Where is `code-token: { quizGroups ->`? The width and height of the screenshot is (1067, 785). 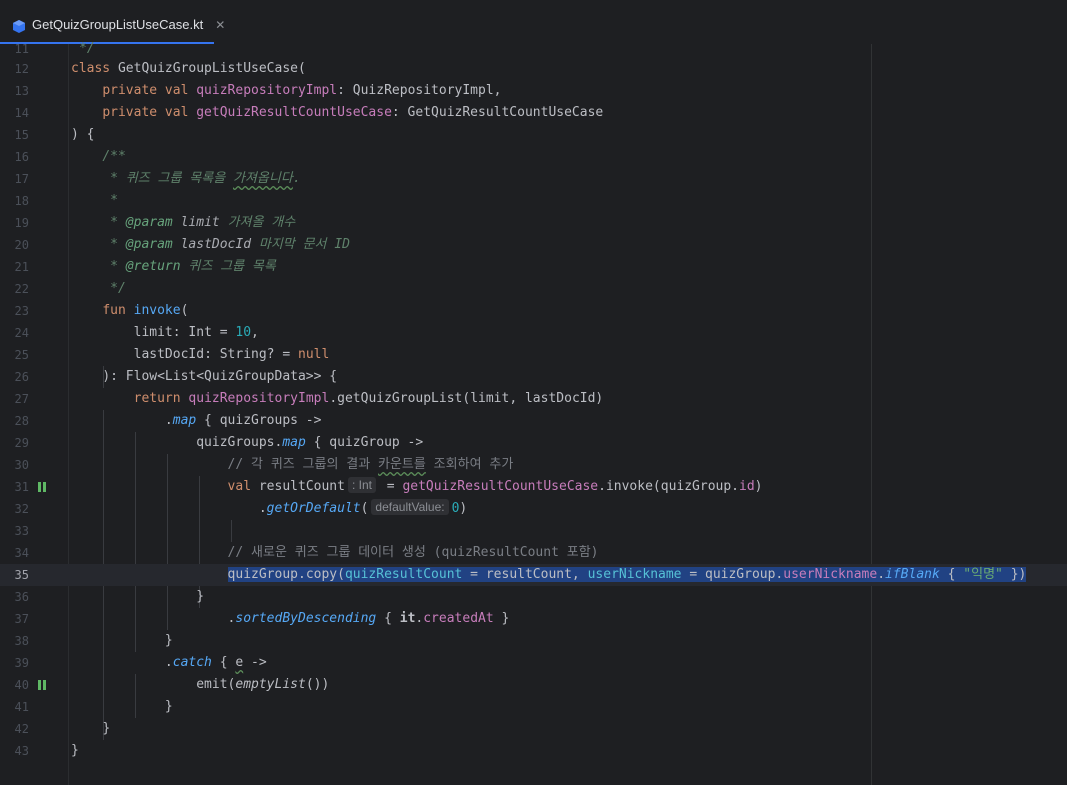
code-token: { quizGroups -> is located at coordinates (259, 420).